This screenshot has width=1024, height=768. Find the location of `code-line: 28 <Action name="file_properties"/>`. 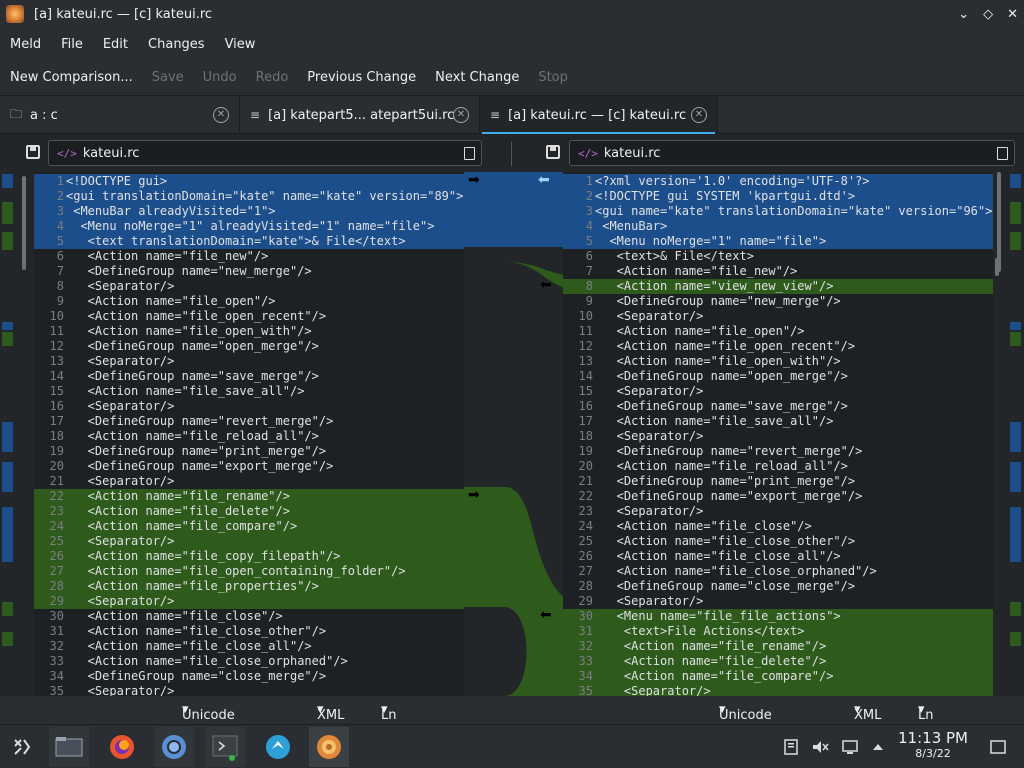

code-line: 28 <Action name="file_properties"/> is located at coordinates (249, 586).